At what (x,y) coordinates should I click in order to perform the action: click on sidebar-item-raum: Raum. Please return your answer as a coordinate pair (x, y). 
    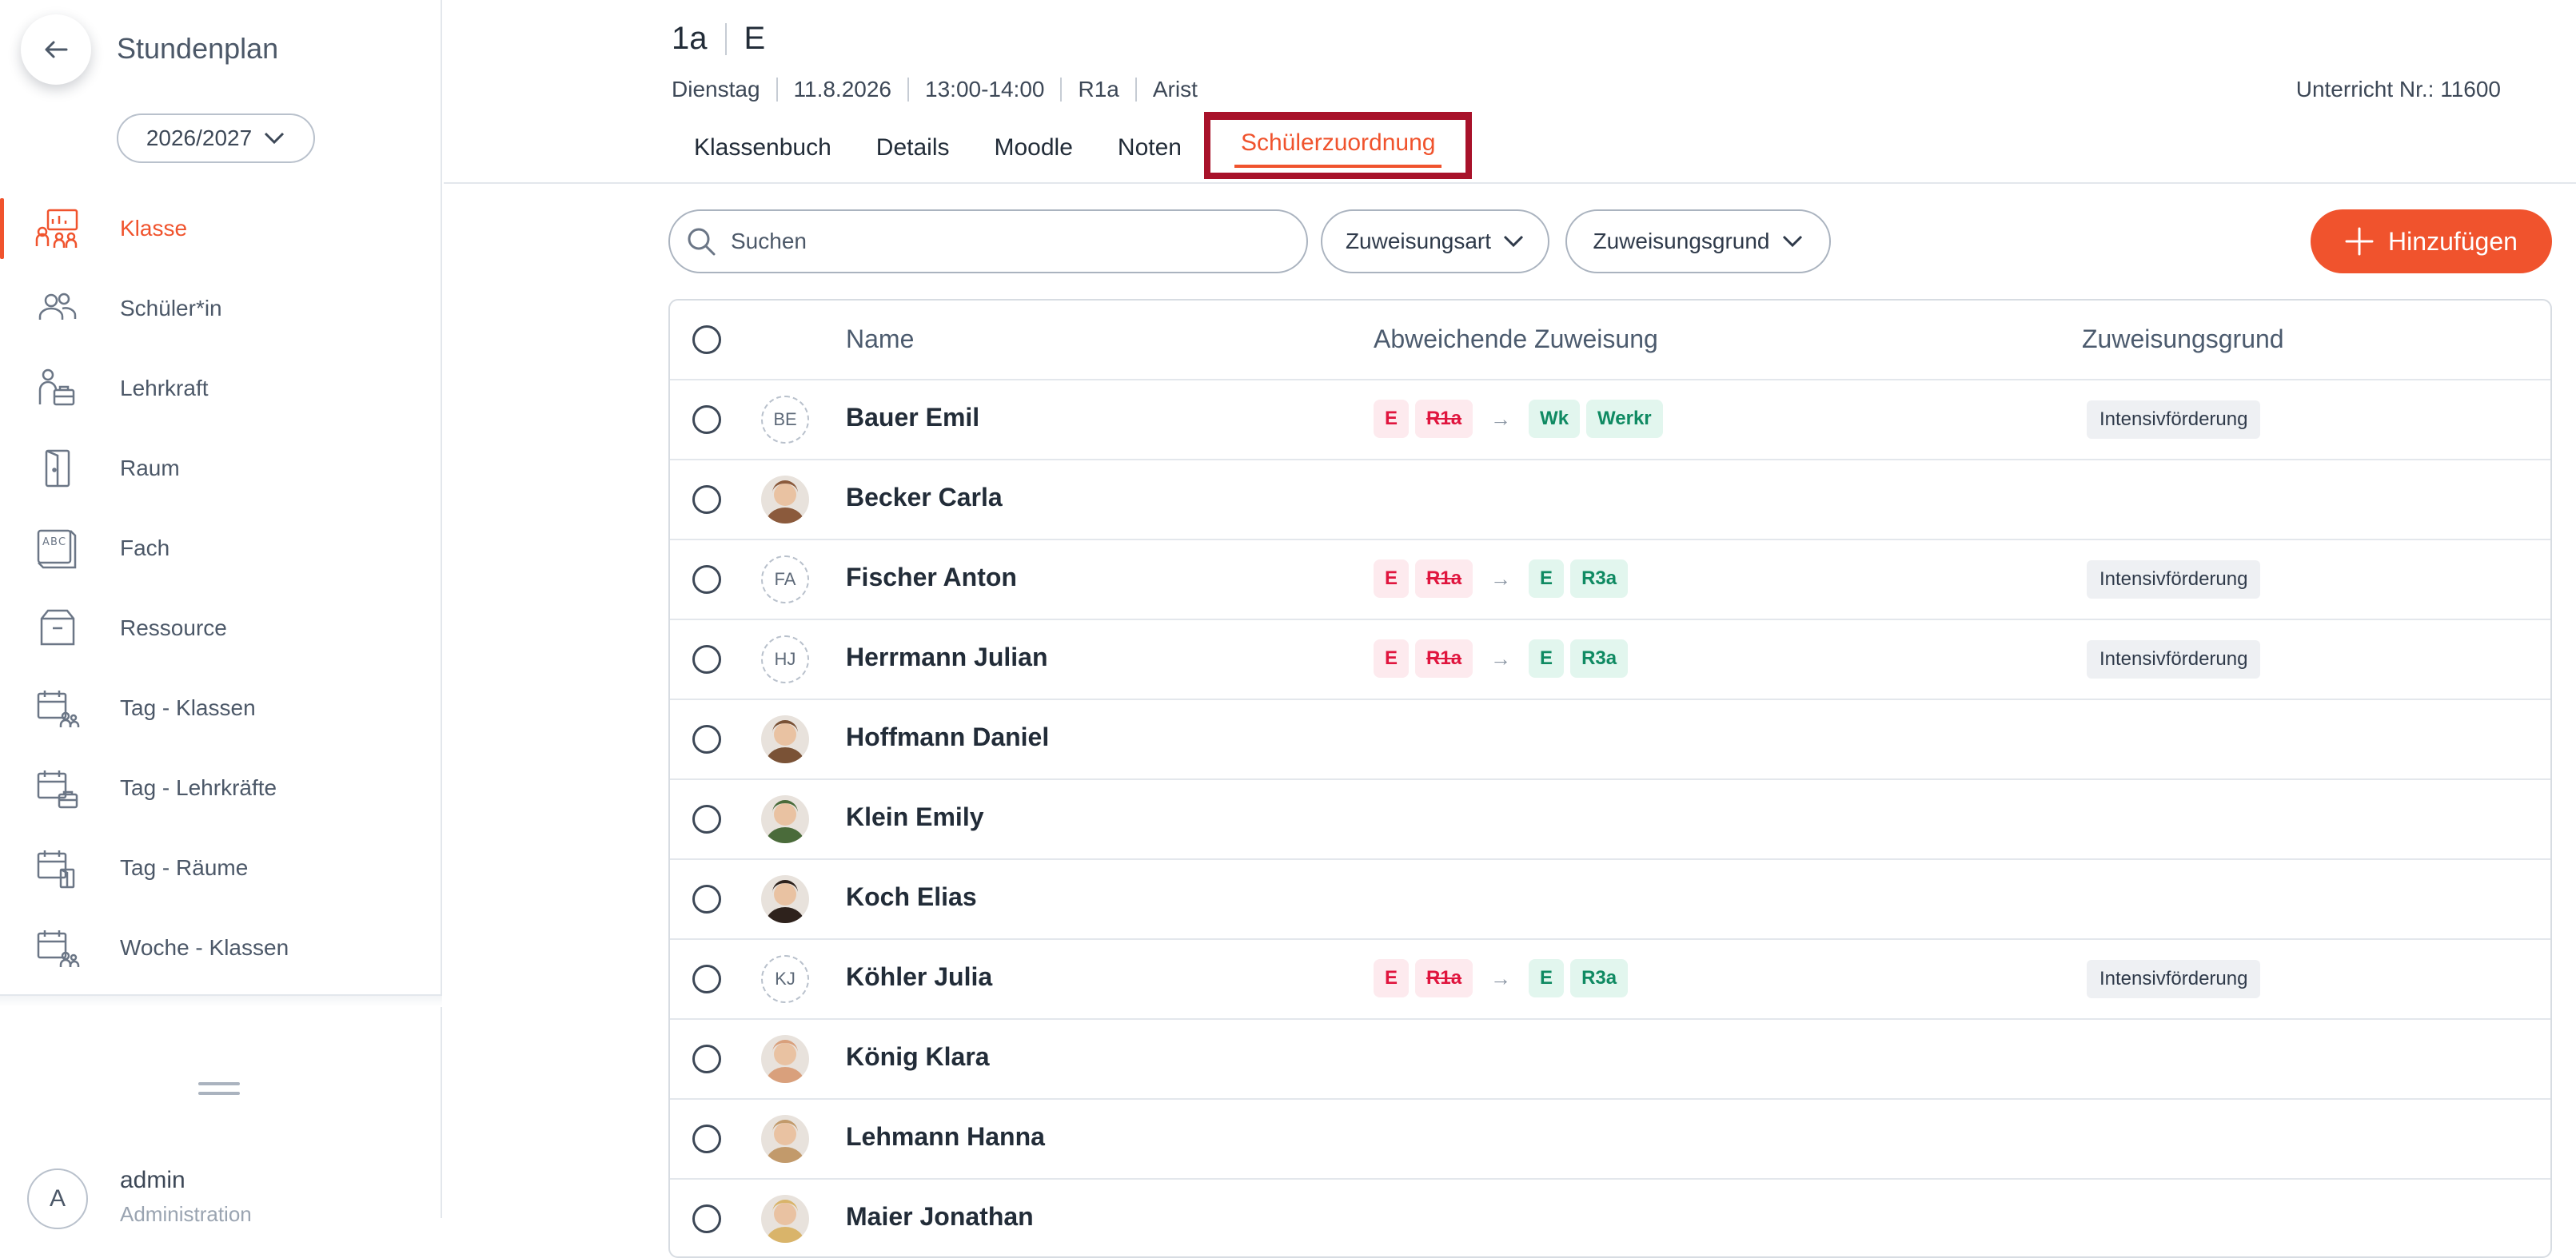
    Looking at the image, I should click on (221, 468).